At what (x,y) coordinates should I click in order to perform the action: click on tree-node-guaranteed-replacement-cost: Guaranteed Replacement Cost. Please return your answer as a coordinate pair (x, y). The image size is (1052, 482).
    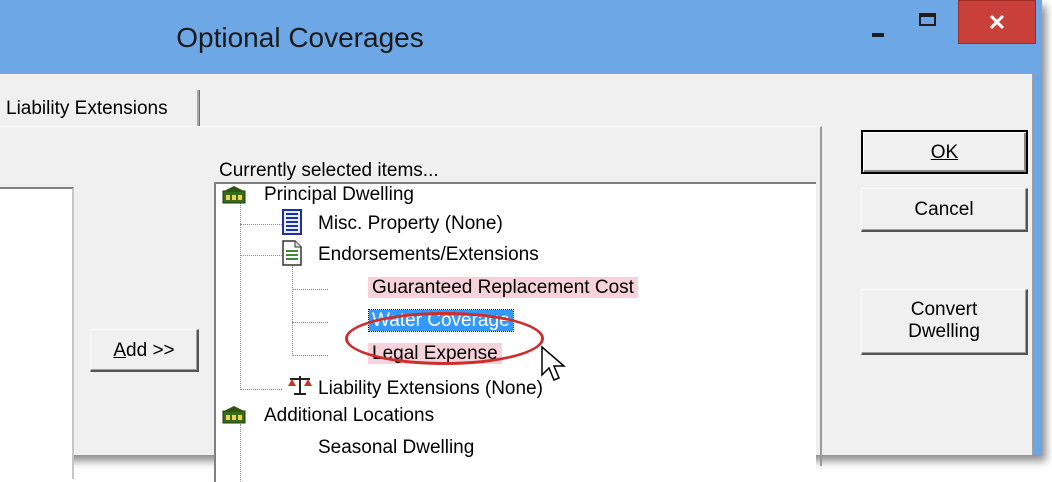
    Looking at the image, I should click on (503, 288).